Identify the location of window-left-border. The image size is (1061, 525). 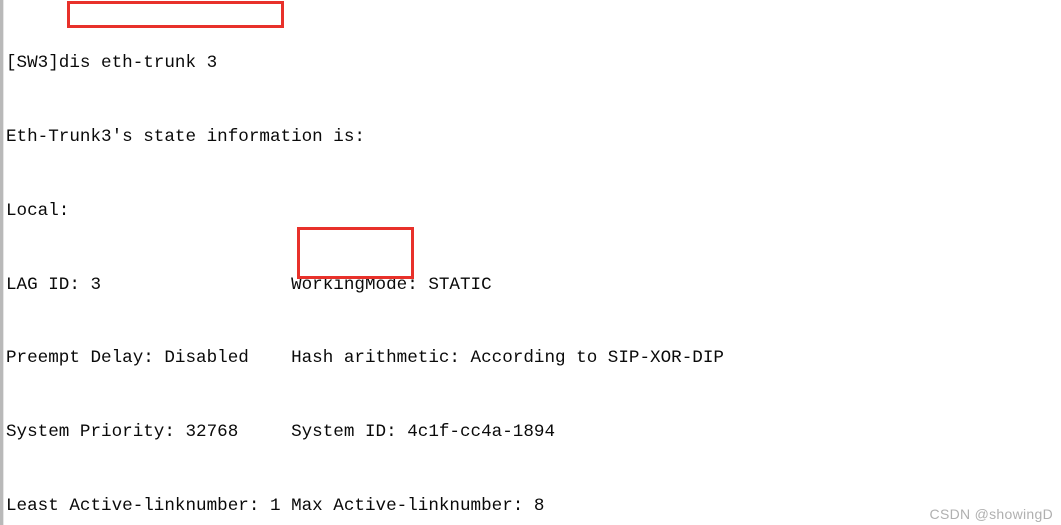
(2, 262).